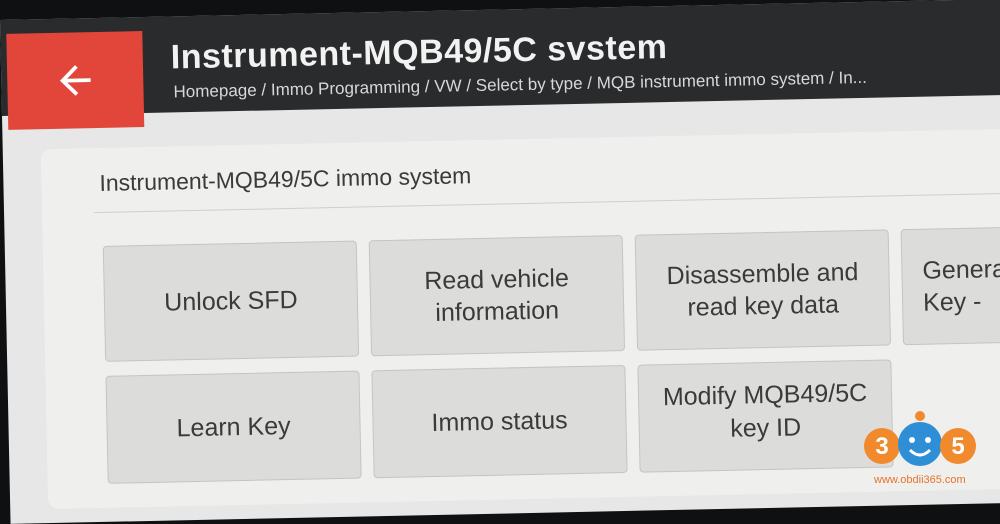 This screenshot has width=1000, height=524. I want to click on back-button, so click(75, 80).